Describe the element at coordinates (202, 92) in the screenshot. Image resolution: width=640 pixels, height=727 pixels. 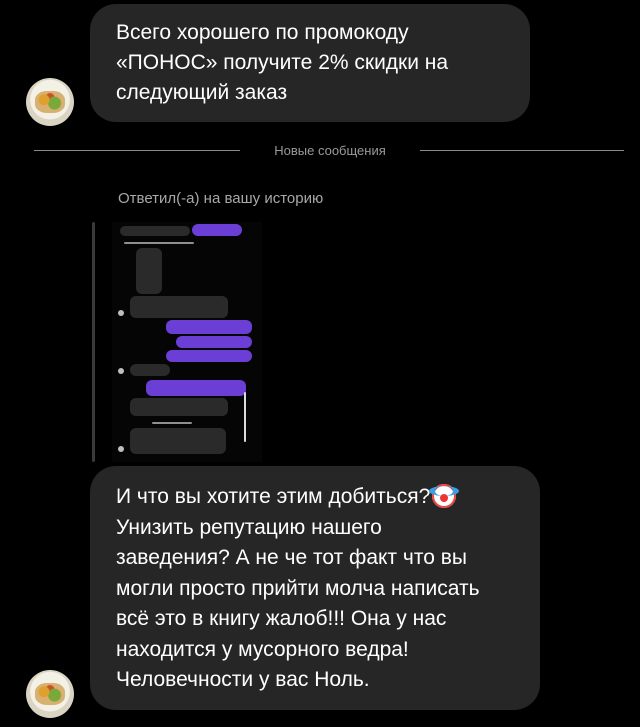
I see `message-line: следующий заказ` at that location.